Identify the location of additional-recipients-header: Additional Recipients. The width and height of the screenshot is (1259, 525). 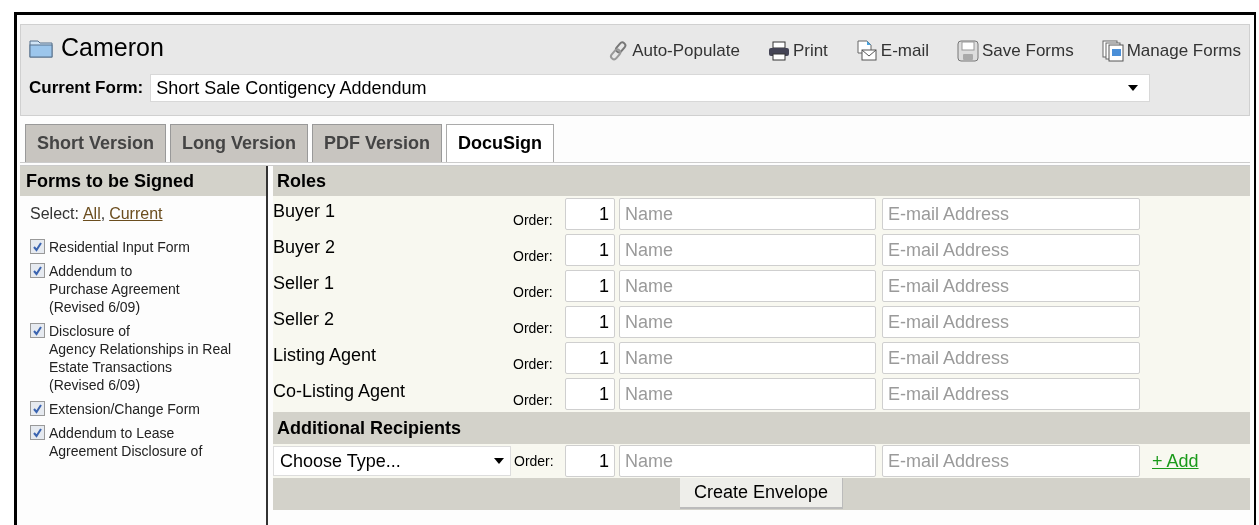
(761, 428).